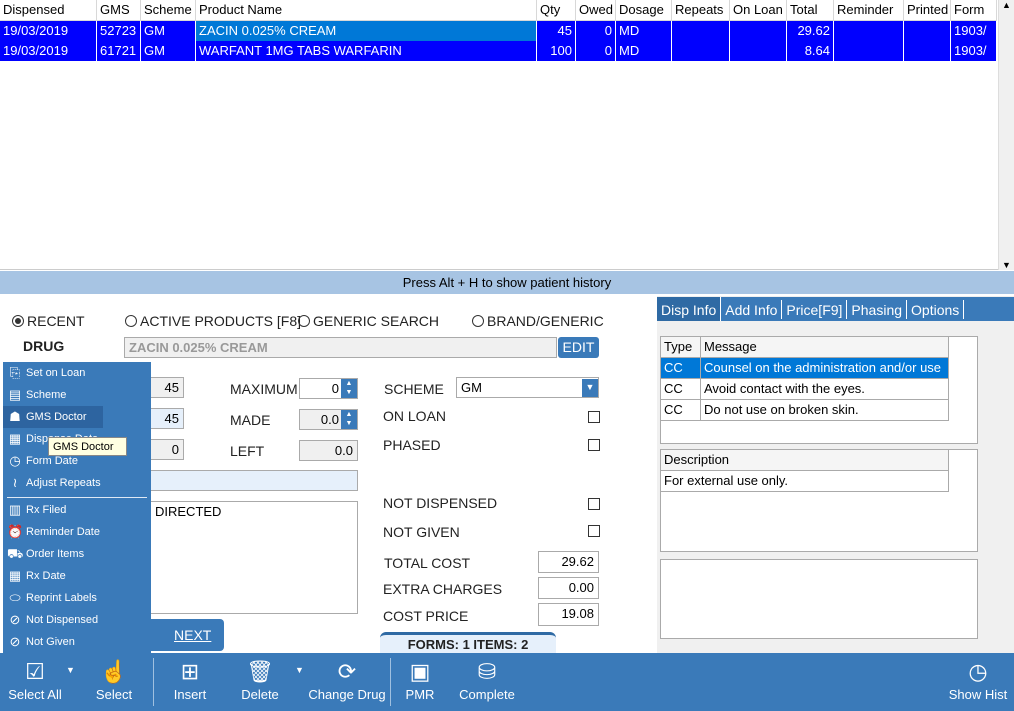 The width and height of the screenshot is (1014, 711). What do you see at coordinates (46, 576) in the screenshot?
I see `menu-item-label: Rx Date` at bounding box center [46, 576].